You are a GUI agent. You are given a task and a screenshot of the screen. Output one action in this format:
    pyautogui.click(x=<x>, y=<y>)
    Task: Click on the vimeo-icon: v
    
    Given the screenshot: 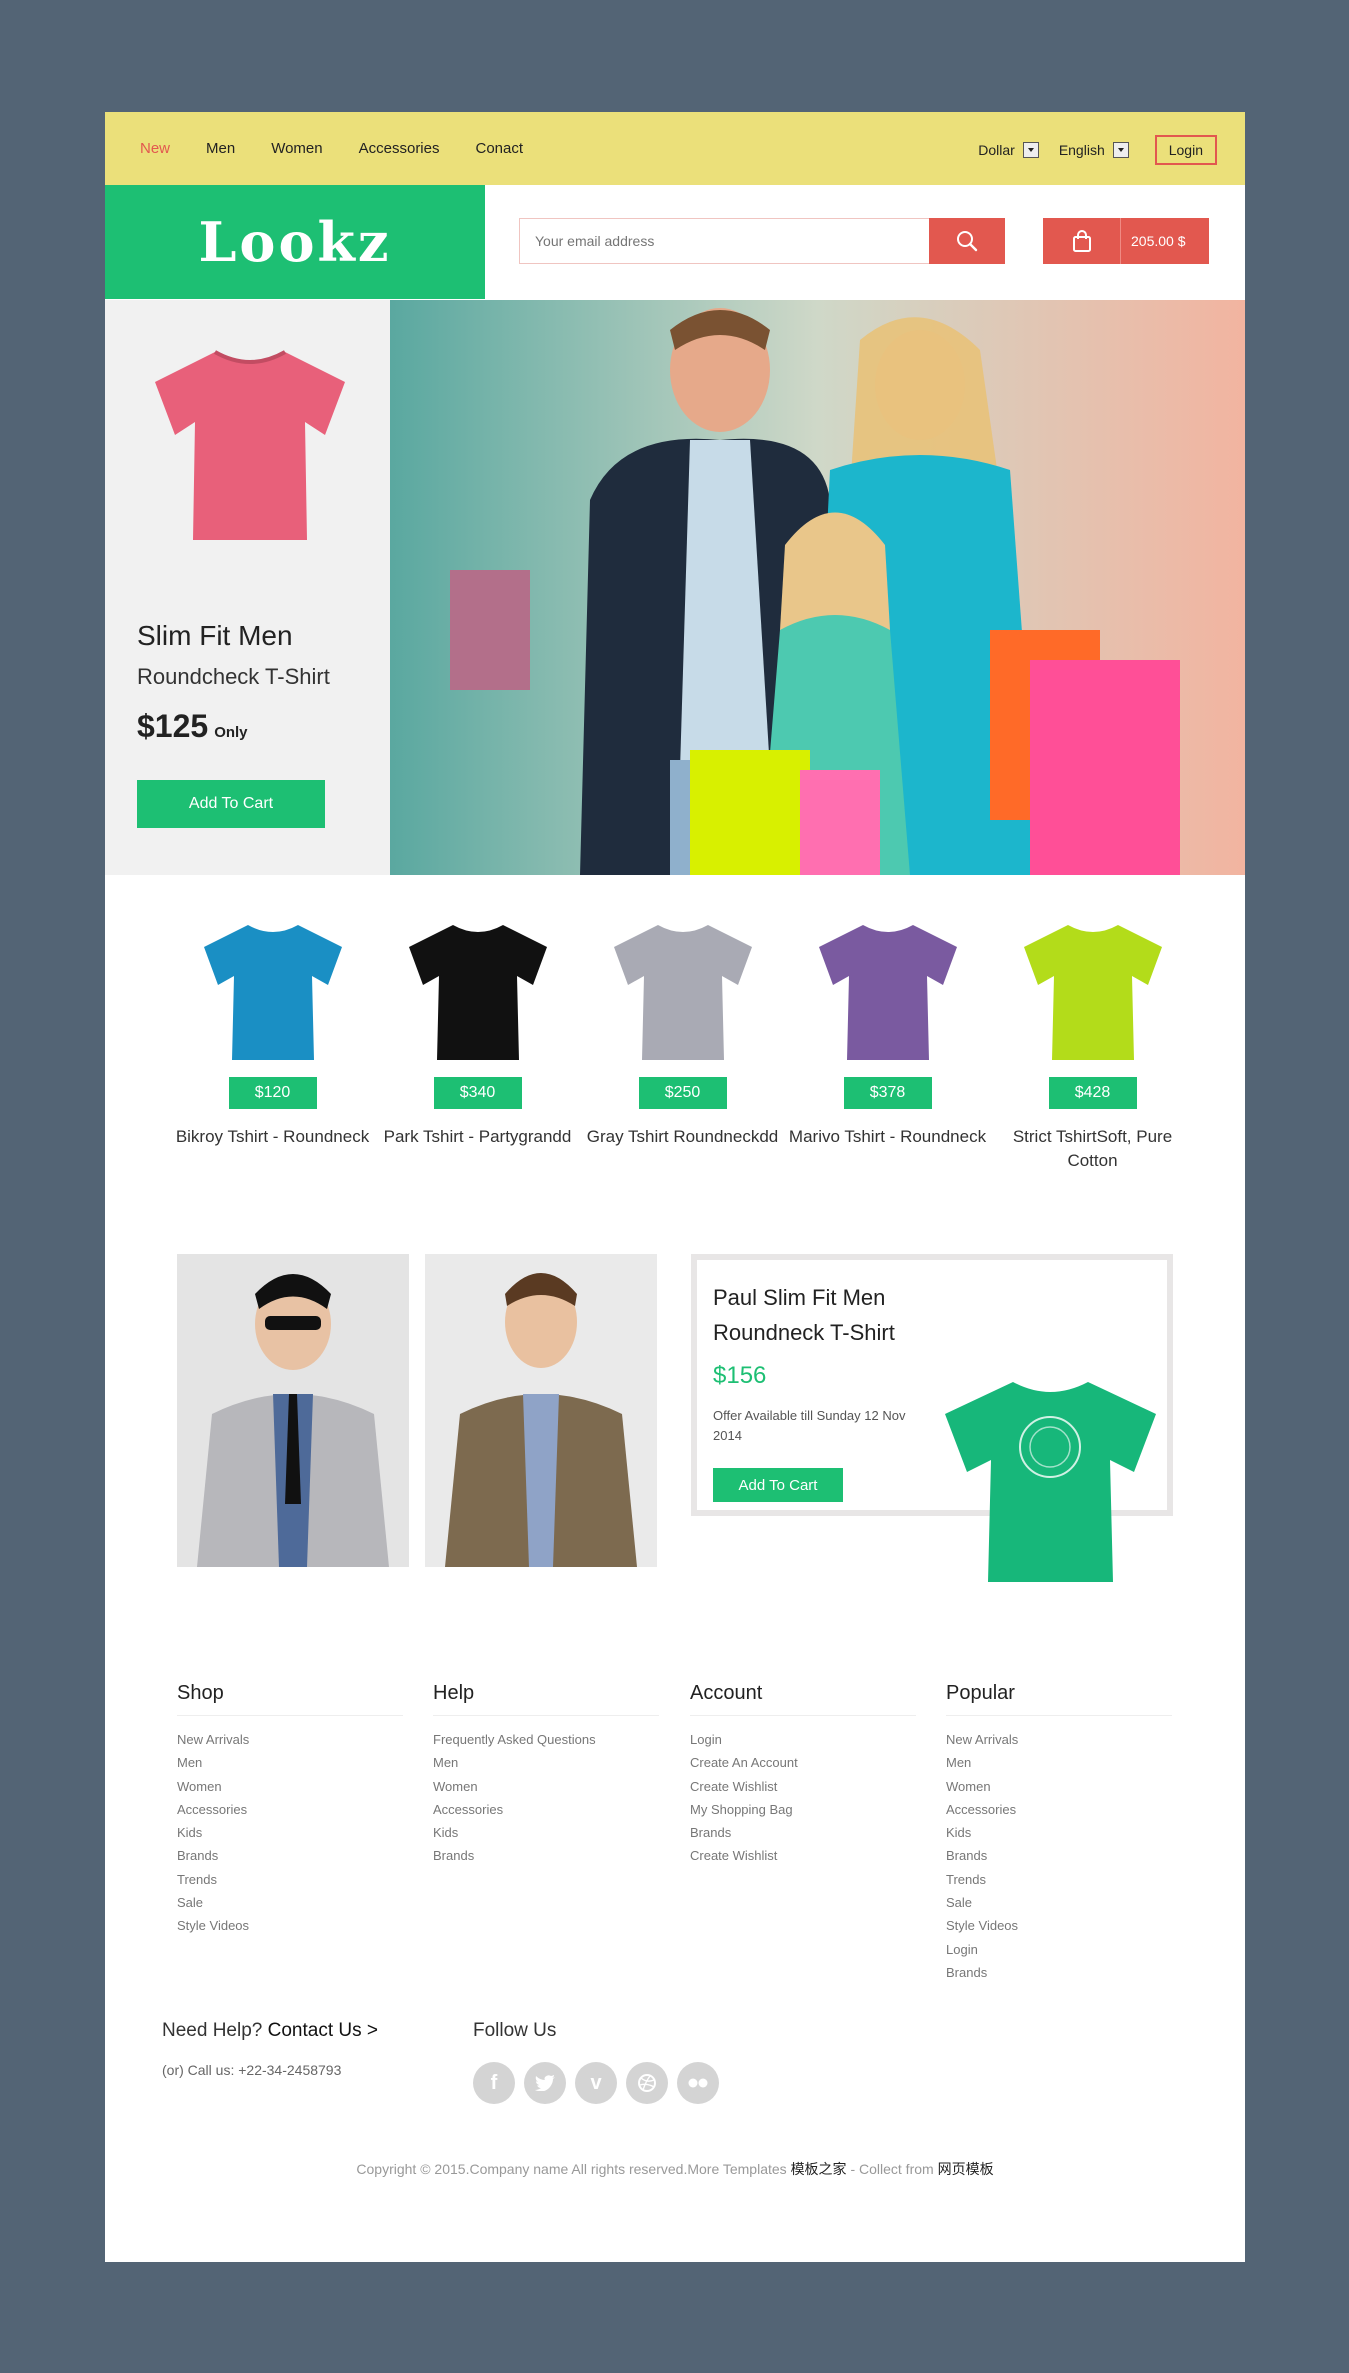 What is the action you would take?
    pyautogui.click(x=596, y=2083)
    